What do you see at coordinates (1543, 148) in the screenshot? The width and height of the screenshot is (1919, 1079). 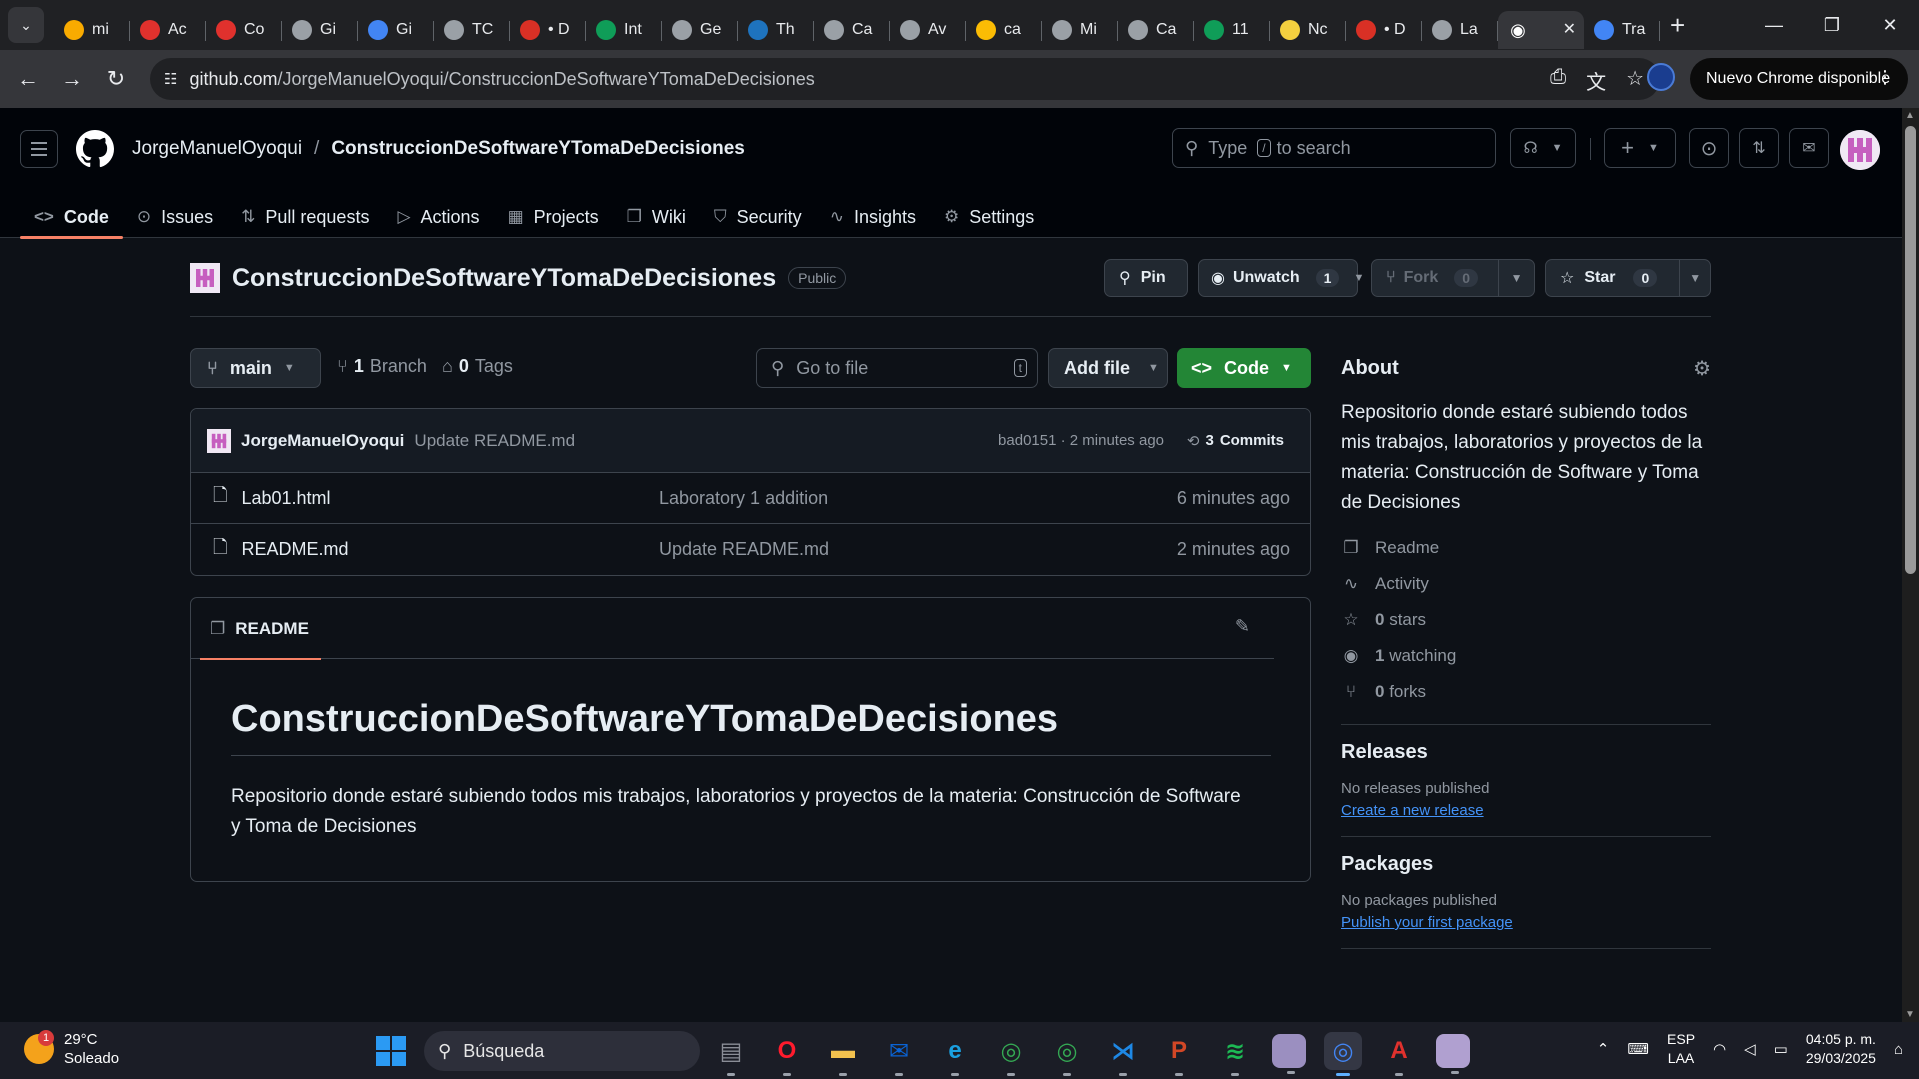 I see `copilot-button: ☊ ▼` at bounding box center [1543, 148].